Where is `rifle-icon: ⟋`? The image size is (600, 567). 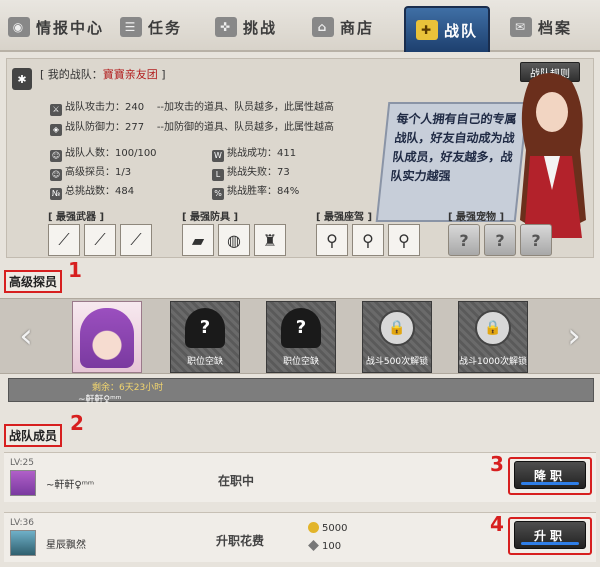
rifle-icon: ⟋ is located at coordinates (100, 239).